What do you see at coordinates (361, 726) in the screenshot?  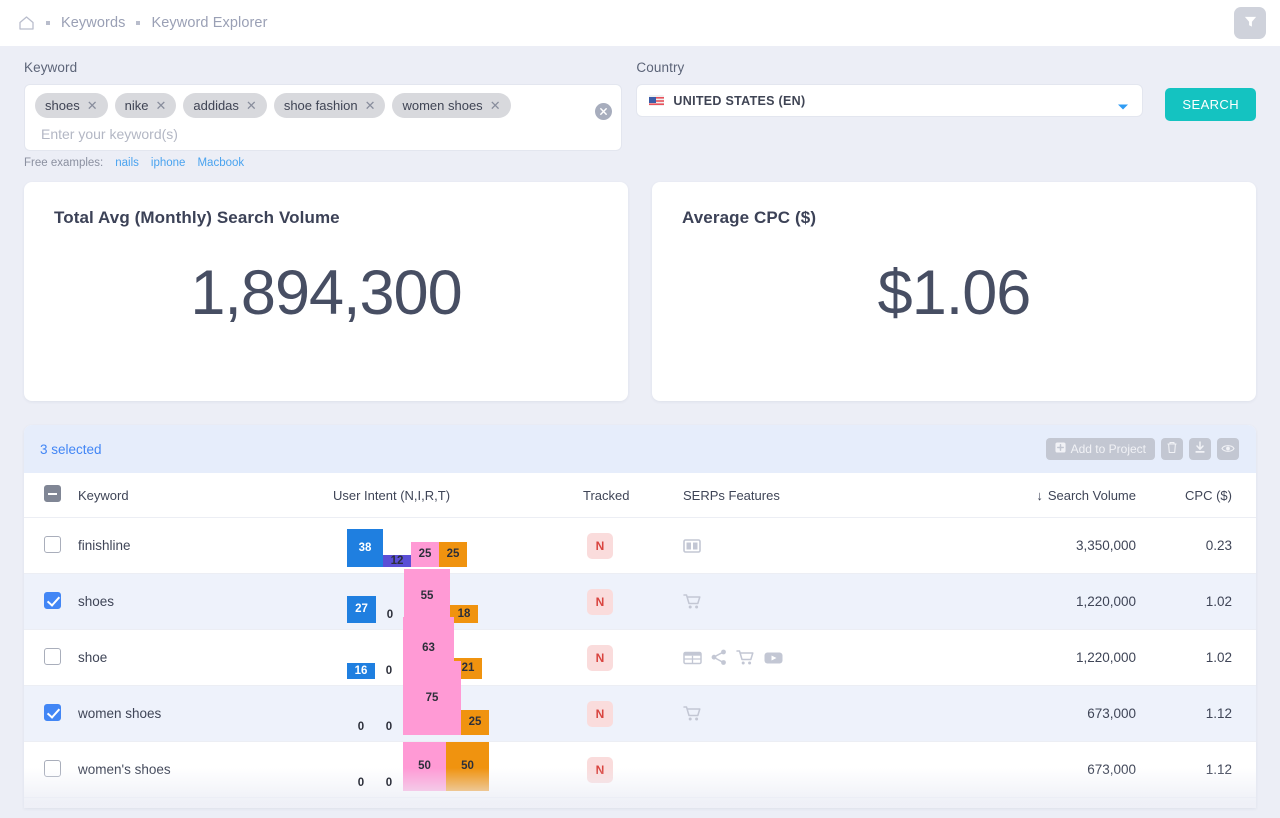 I see `user-intent-value-N: 0` at bounding box center [361, 726].